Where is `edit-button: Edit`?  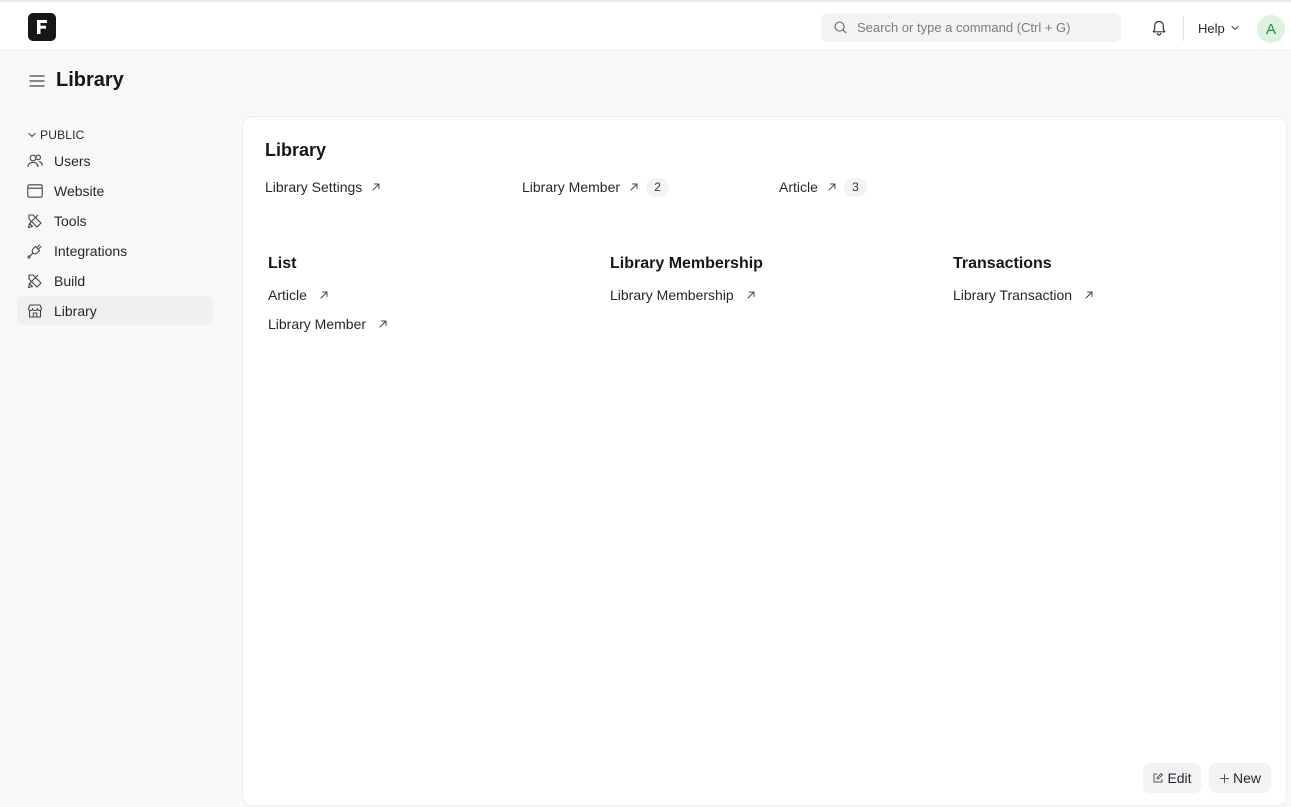
edit-button: Edit is located at coordinates (1172, 778).